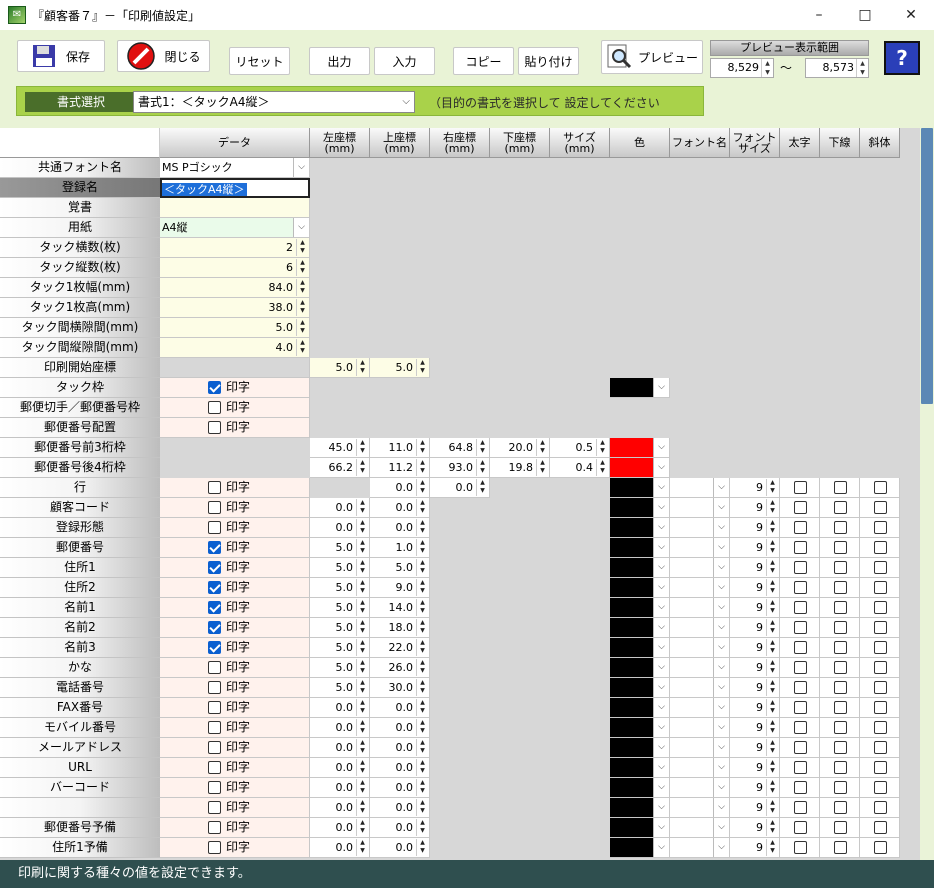 This screenshot has width=934, height=888. I want to click on preview-to-field: 8,573 ▲ ▼, so click(837, 68).